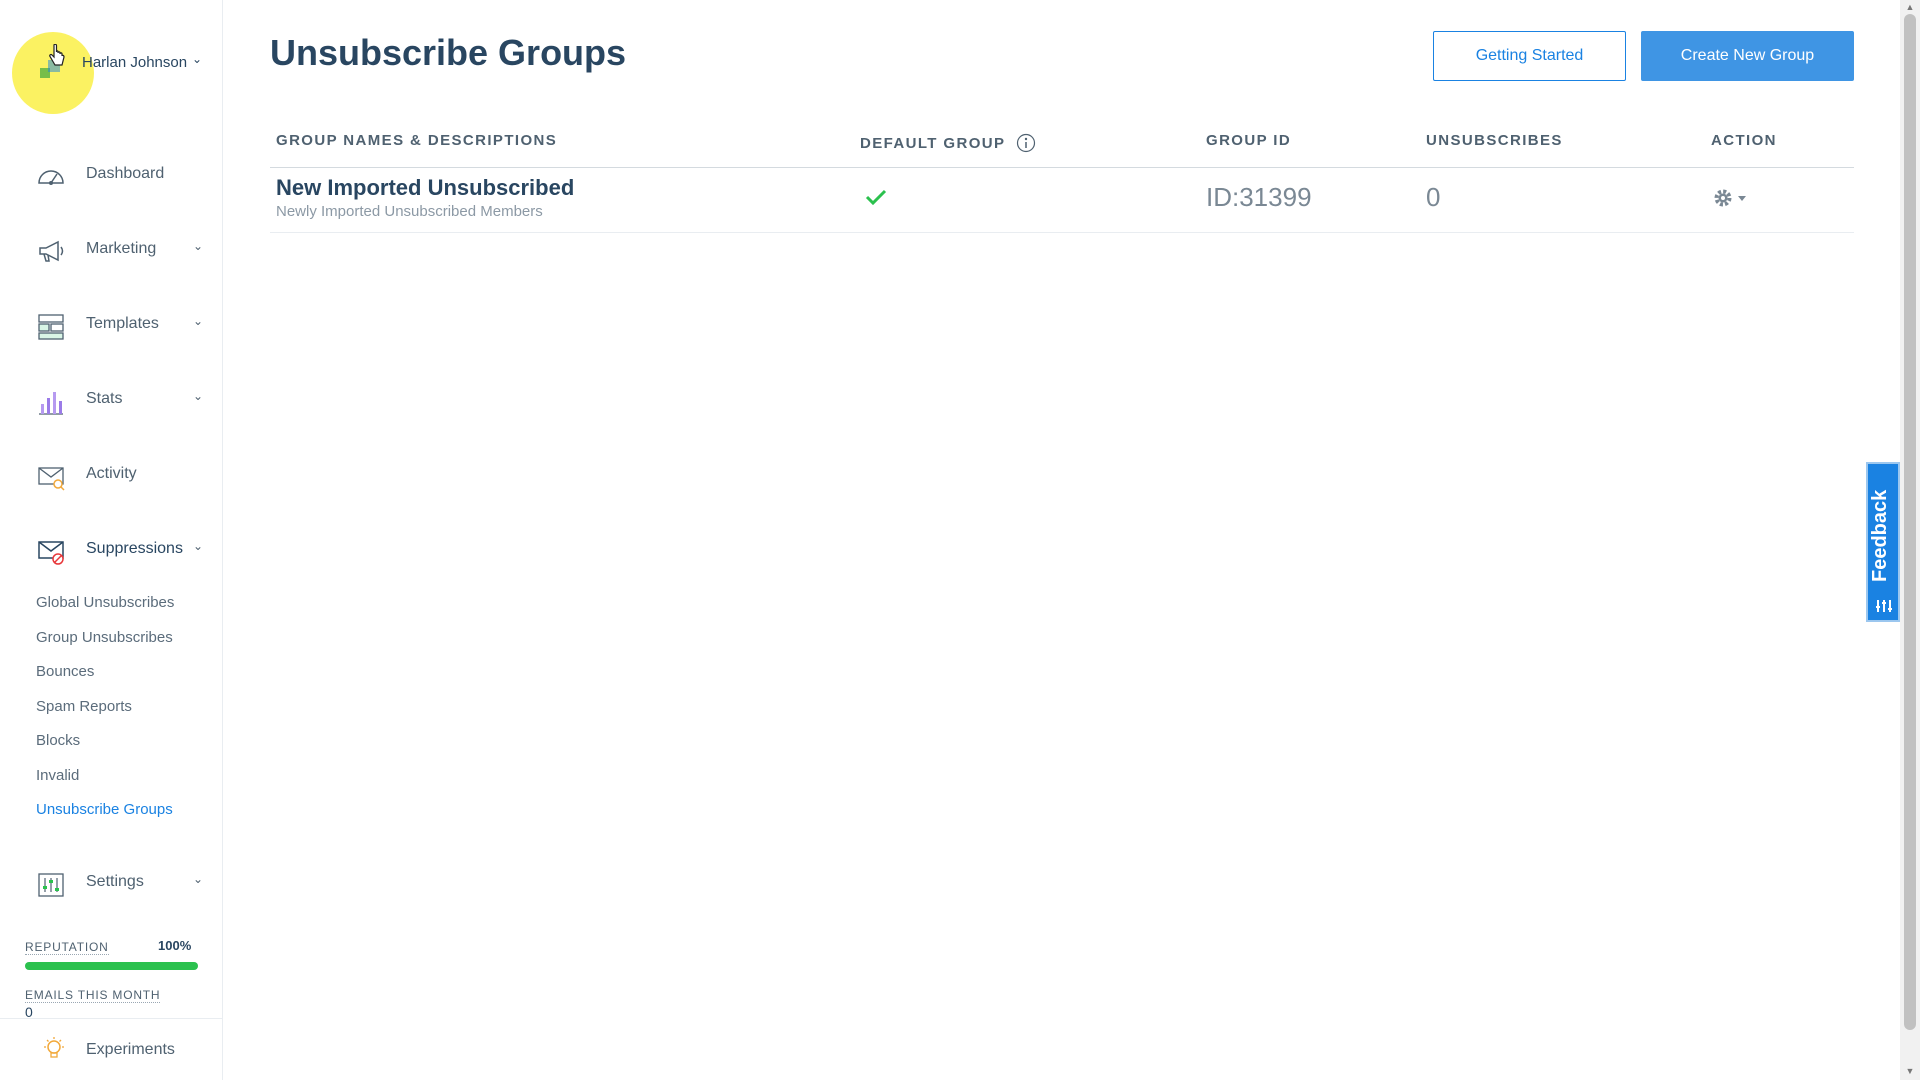  I want to click on sidebar-item-label: Templates, so click(122, 323).